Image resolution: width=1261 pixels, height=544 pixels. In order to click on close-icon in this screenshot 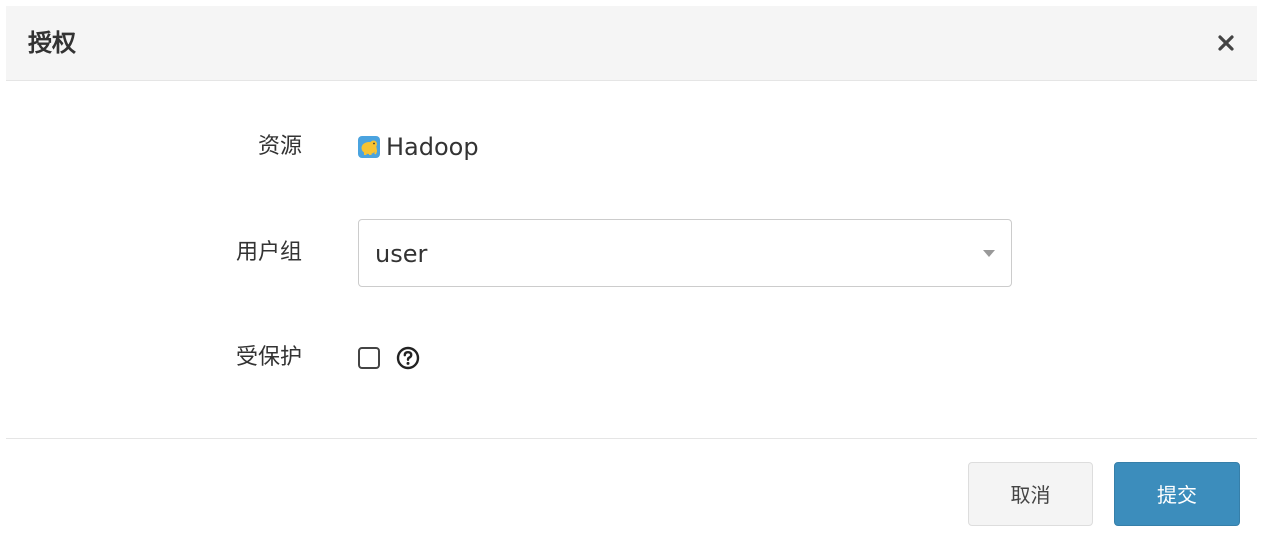, I will do `click(1226, 43)`.